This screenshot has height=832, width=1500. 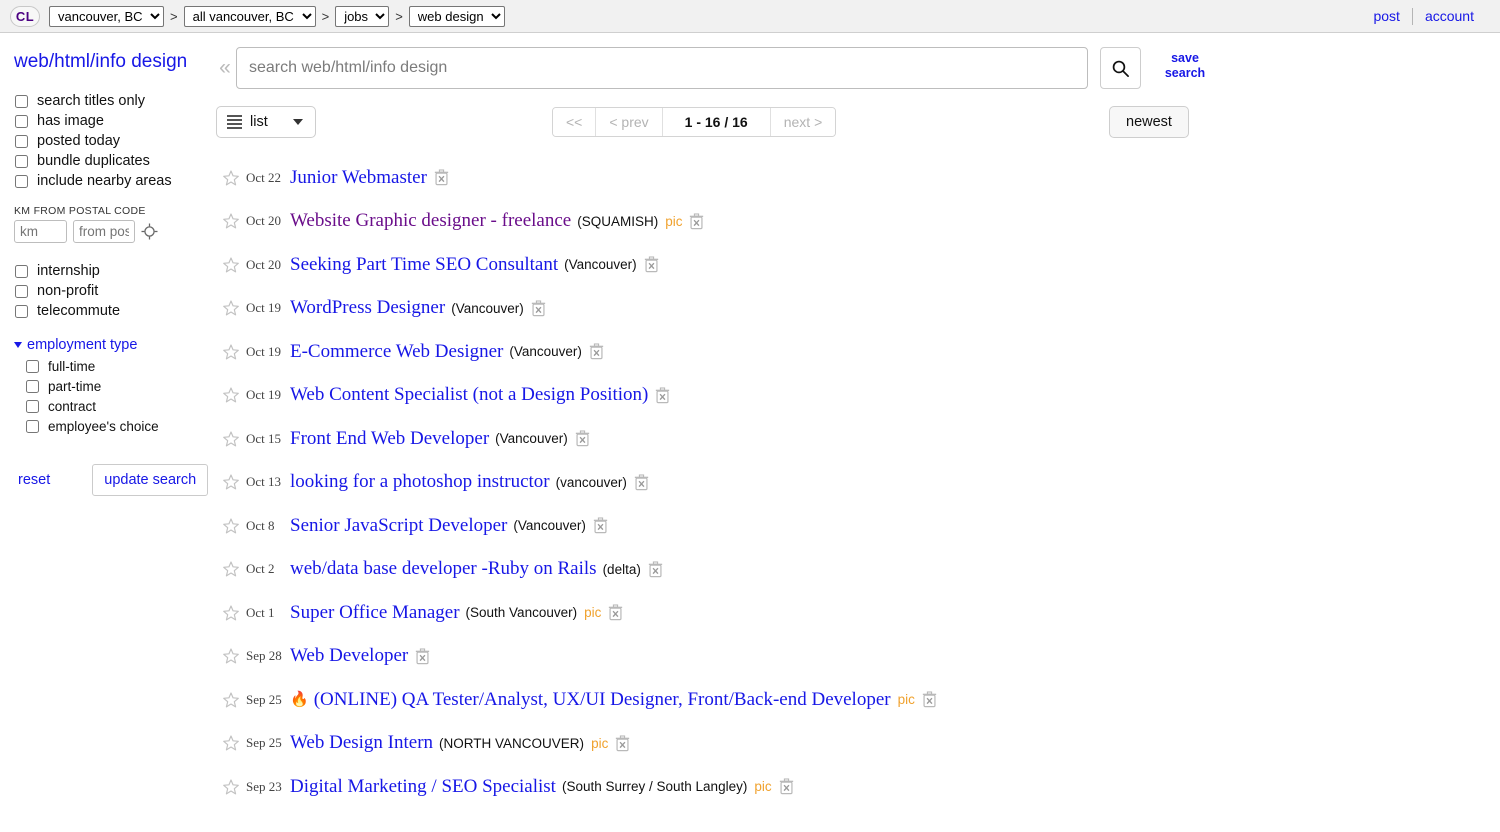 What do you see at coordinates (104, 231) in the screenshot?
I see `postal-code-input` at bounding box center [104, 231].